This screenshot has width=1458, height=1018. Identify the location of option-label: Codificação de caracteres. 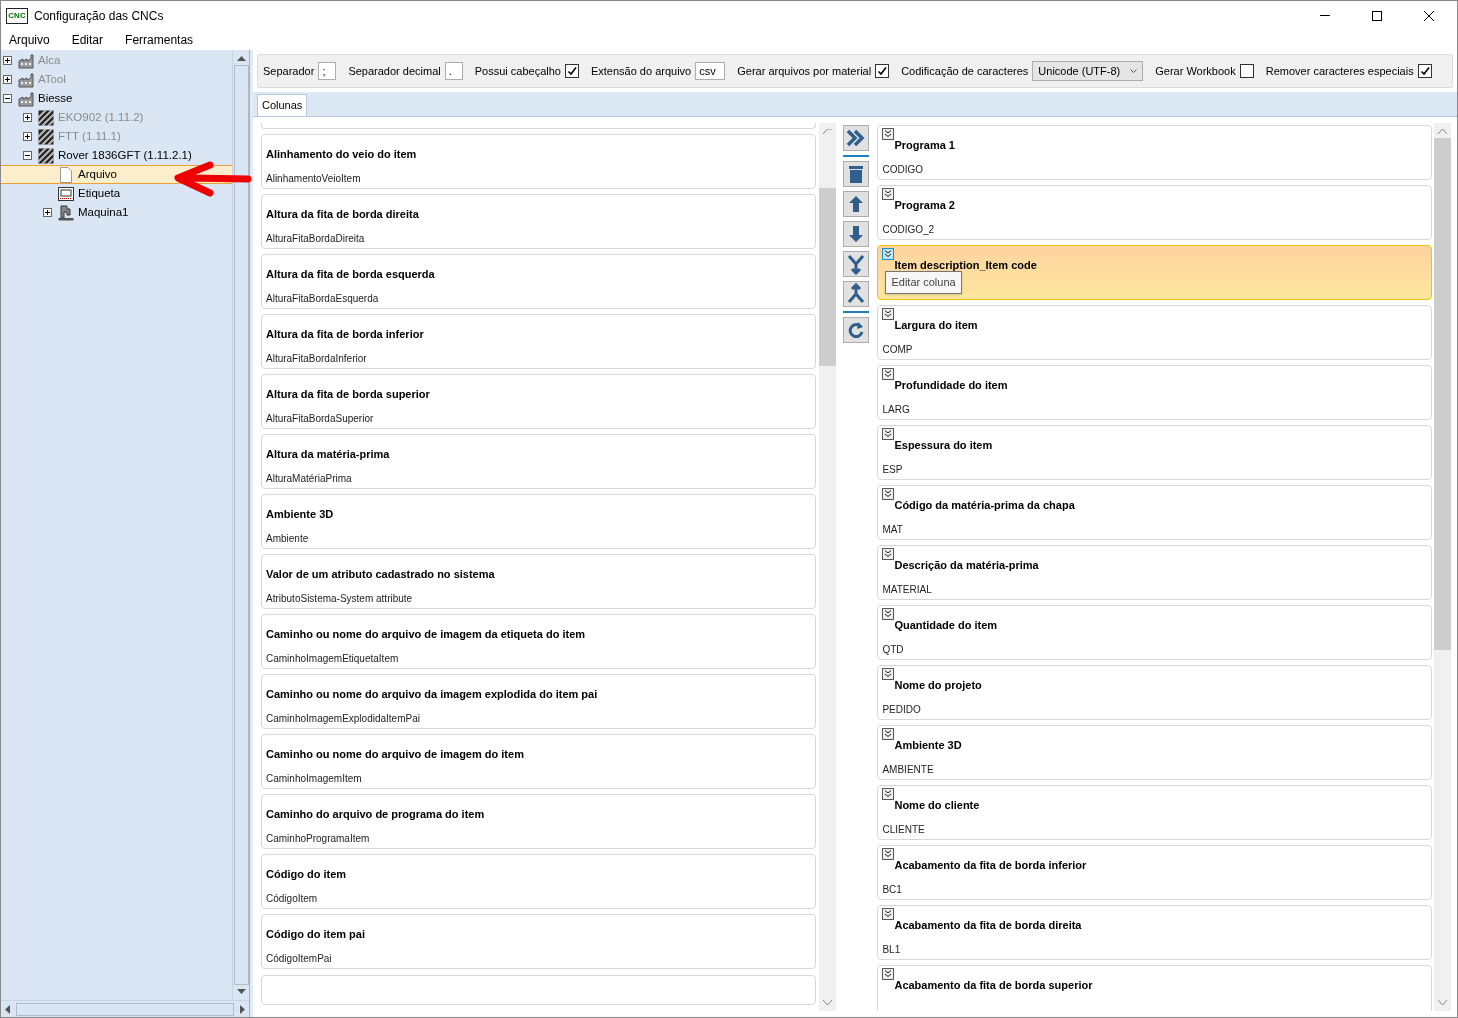
(965, 71).